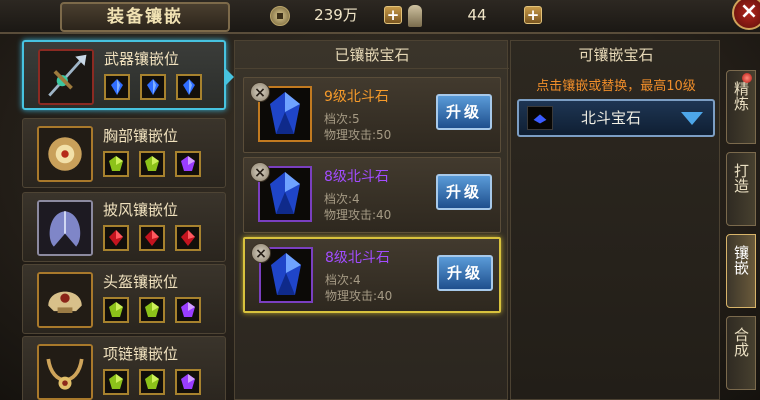  Describe the element at coordinates (616, 55) in the screenshot. I see `available-header: 可镶嵌宝石` at that location.